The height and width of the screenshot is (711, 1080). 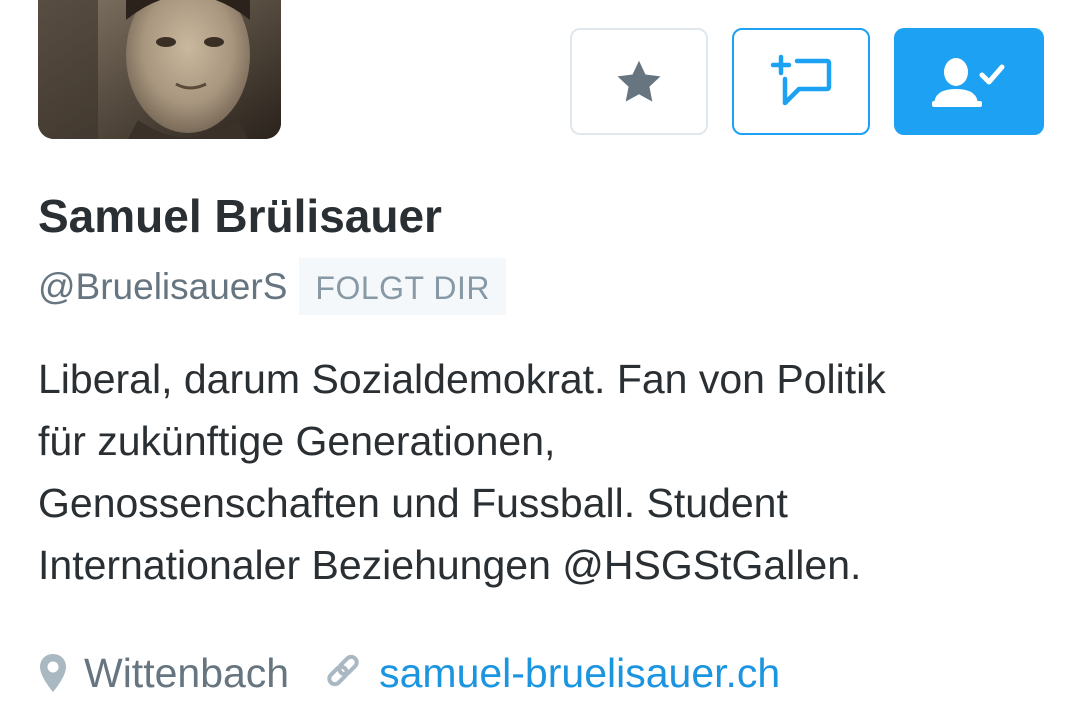 I want to click on avatar-photo, so click(x=159, y=69).